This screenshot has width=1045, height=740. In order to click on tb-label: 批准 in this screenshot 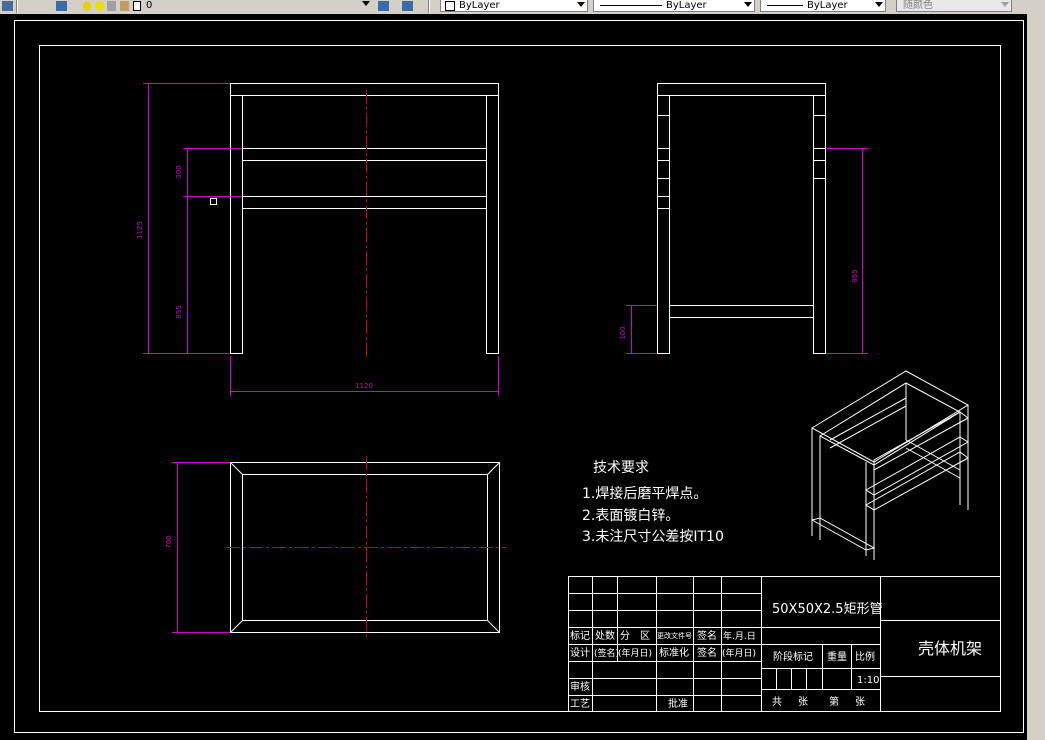, I will do `click(678, 703)`.